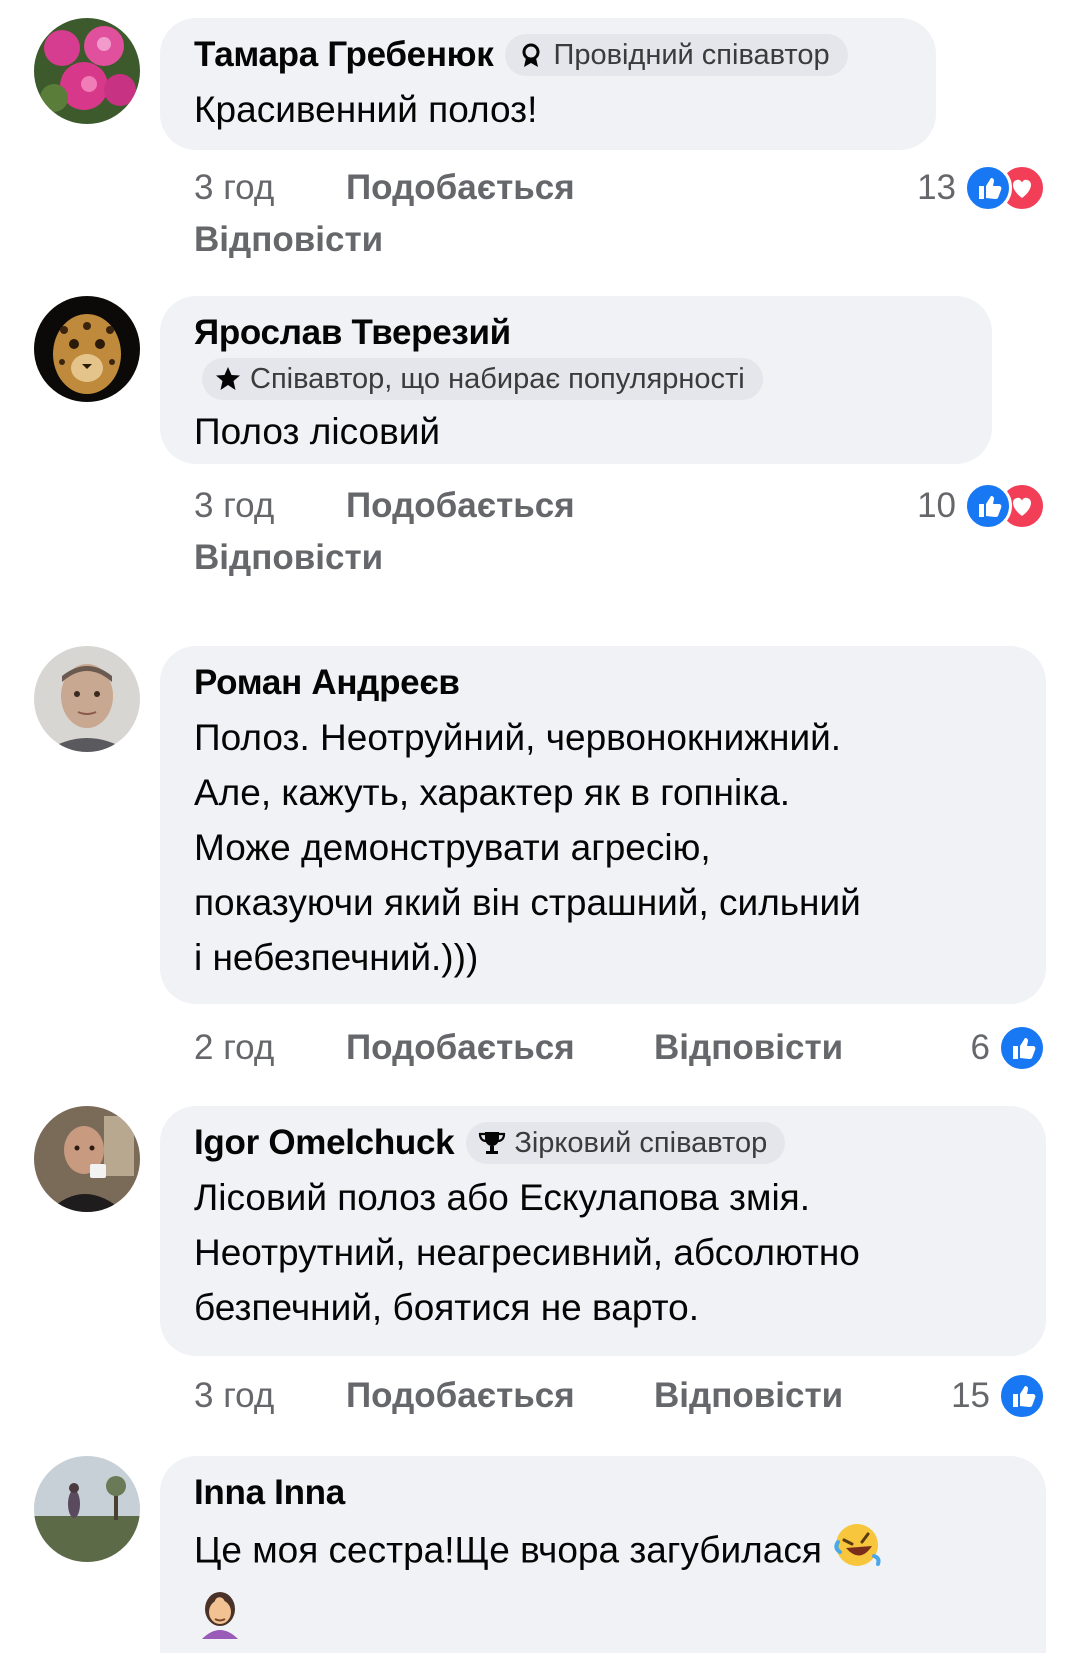  Describe the element at coordinates (620, 216) in the screenshot. I see `comment-actions: 3 год Подобається Відповісти 13` at that location.